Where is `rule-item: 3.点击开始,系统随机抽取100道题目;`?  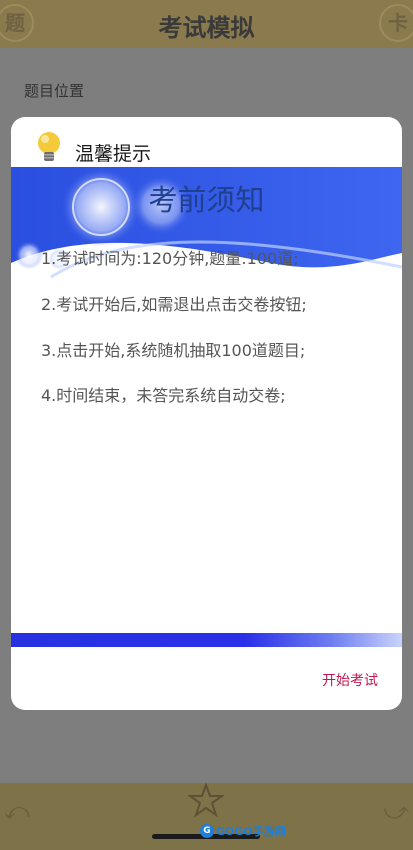
rule-item: 3.点击开始,系统随机抽取100道题目; is located at coordinates (173, 350).